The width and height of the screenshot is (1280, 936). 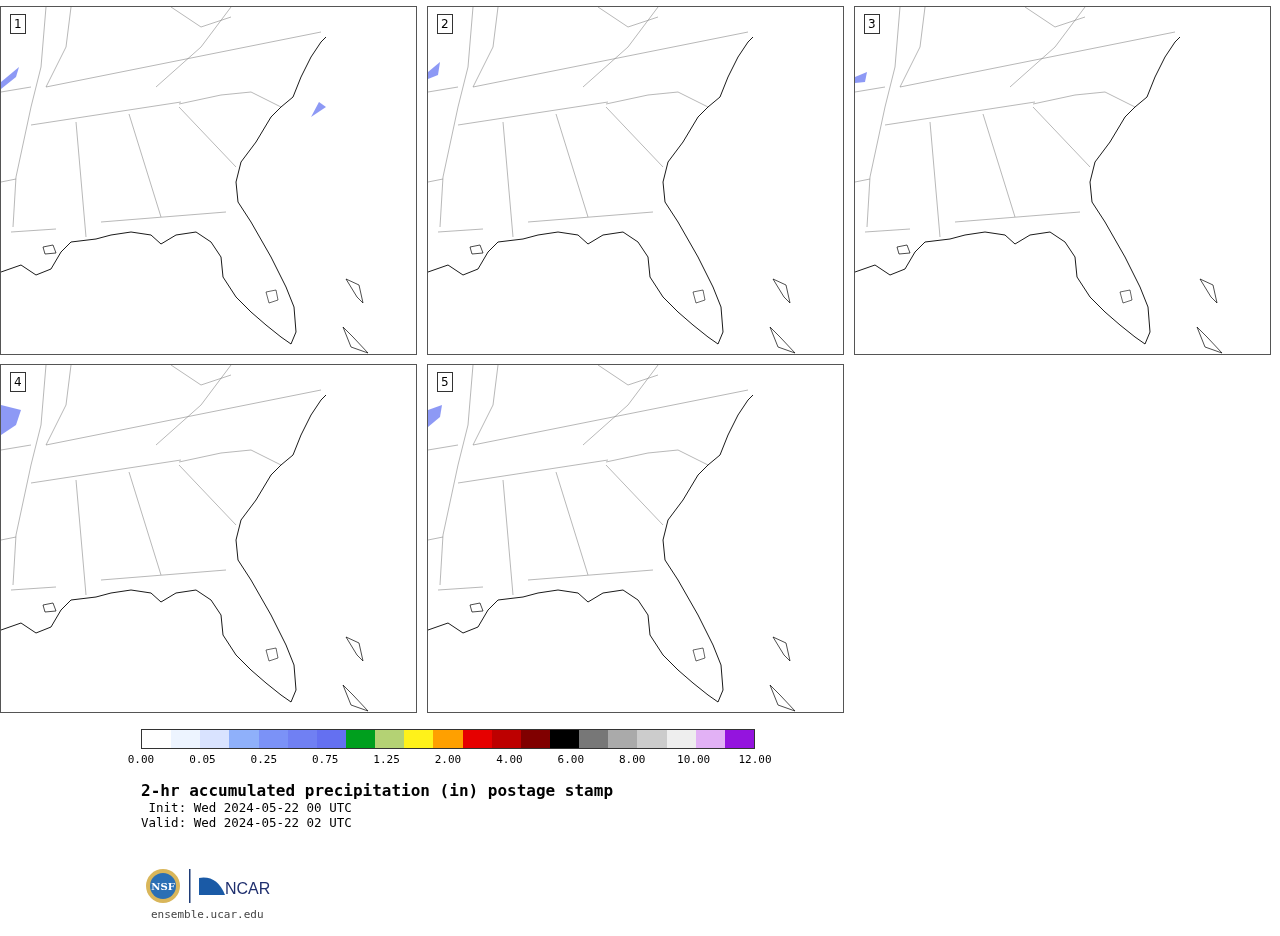 I want to click on init-time: Init: Wed 2024-05-22 00 UTC, so click(x=250, y=807).